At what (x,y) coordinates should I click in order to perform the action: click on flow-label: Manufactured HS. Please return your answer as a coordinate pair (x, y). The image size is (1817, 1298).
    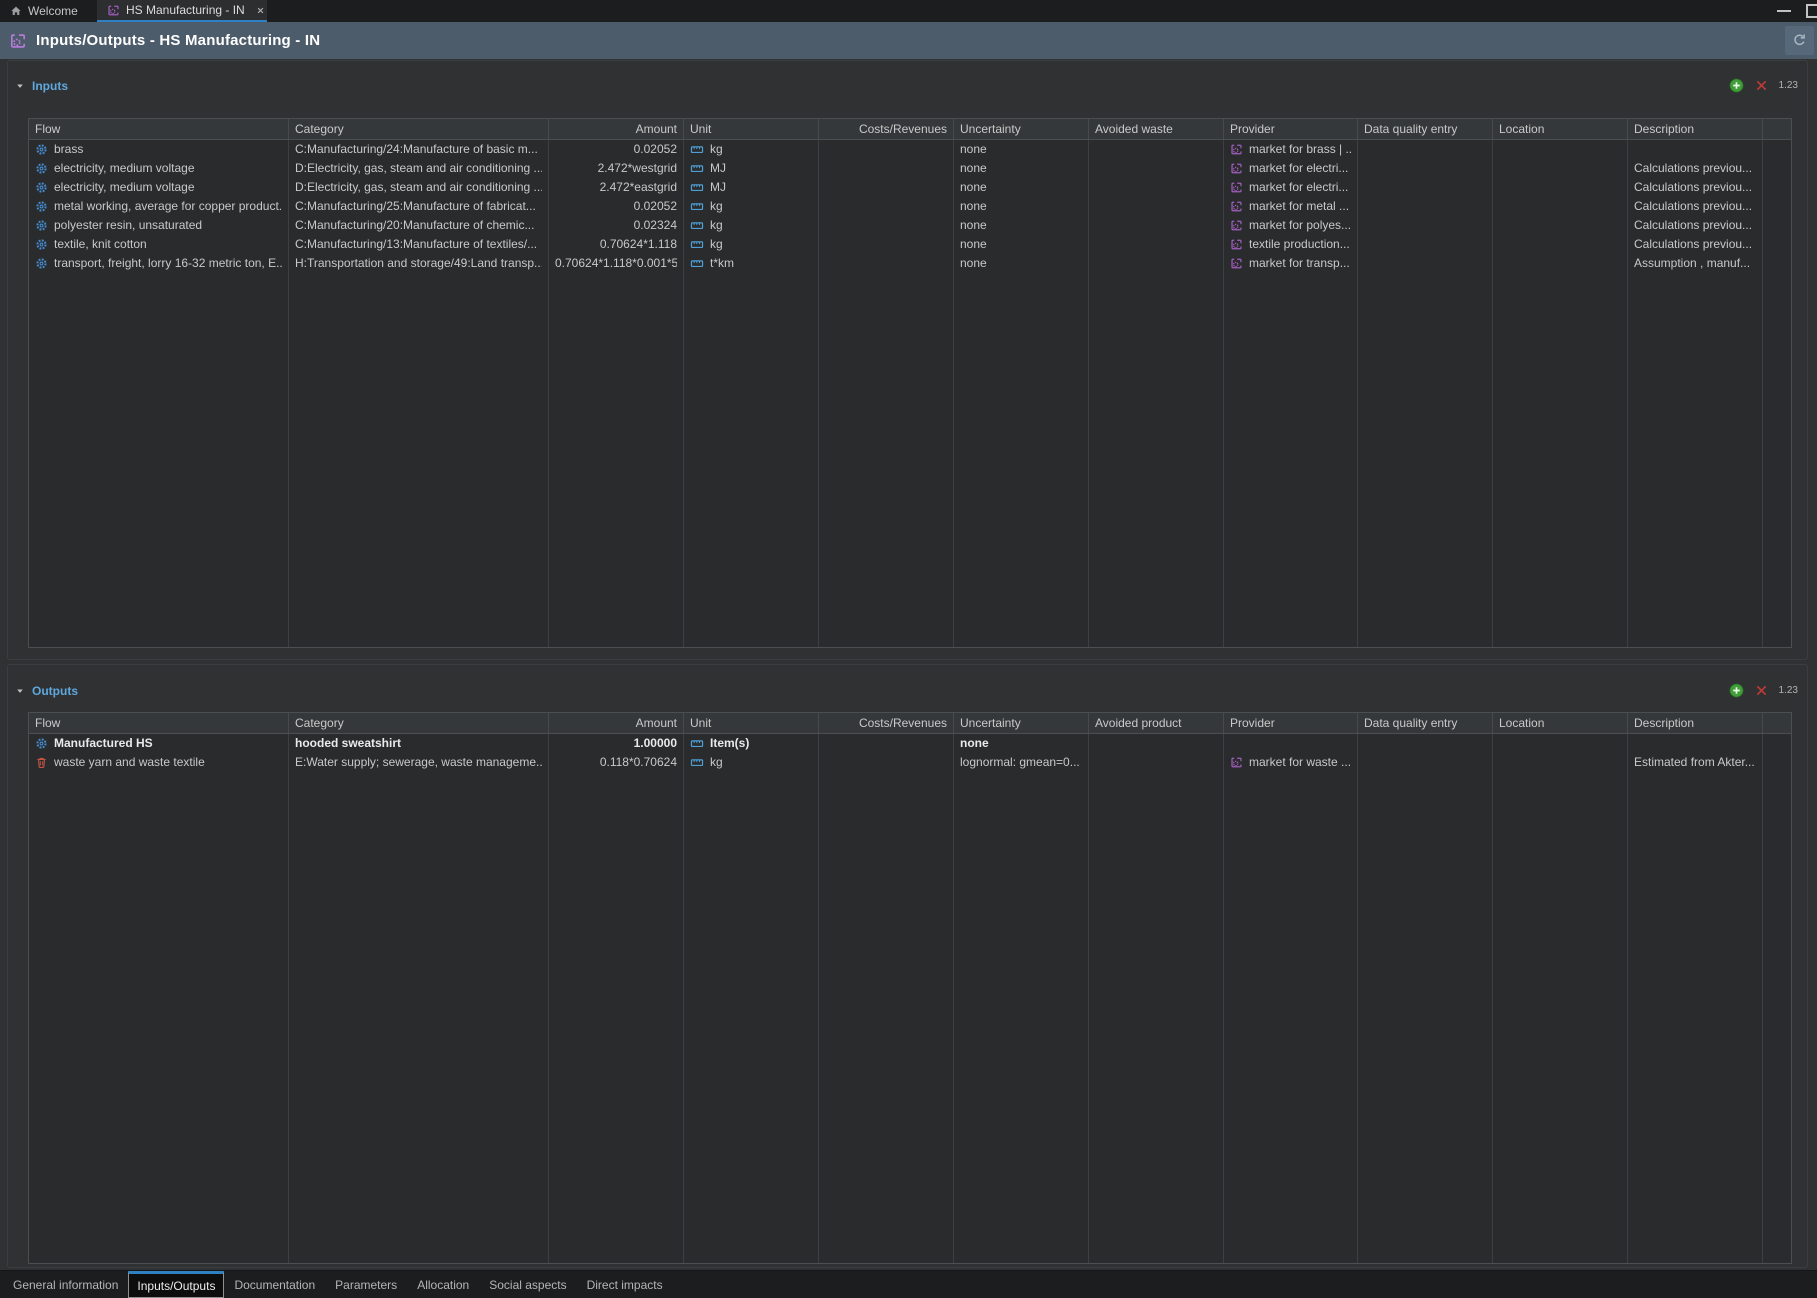
    Looking at the image, I should click on (103, 743).